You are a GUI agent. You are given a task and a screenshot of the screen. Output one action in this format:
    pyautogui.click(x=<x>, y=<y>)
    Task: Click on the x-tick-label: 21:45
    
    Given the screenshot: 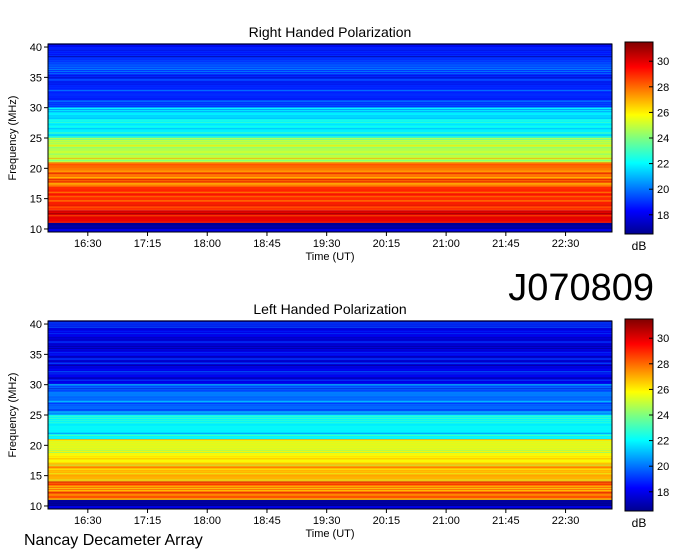 What is the action you would take?
    pyautogui.click(x=506, y=521)
    